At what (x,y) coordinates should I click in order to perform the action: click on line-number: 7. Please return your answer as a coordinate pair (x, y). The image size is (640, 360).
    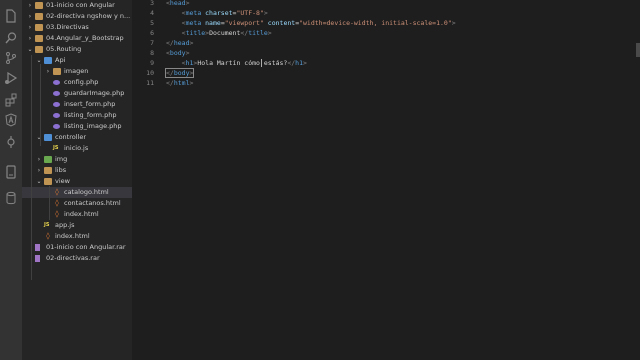
    Looking at the image, I should click on (152, 43).